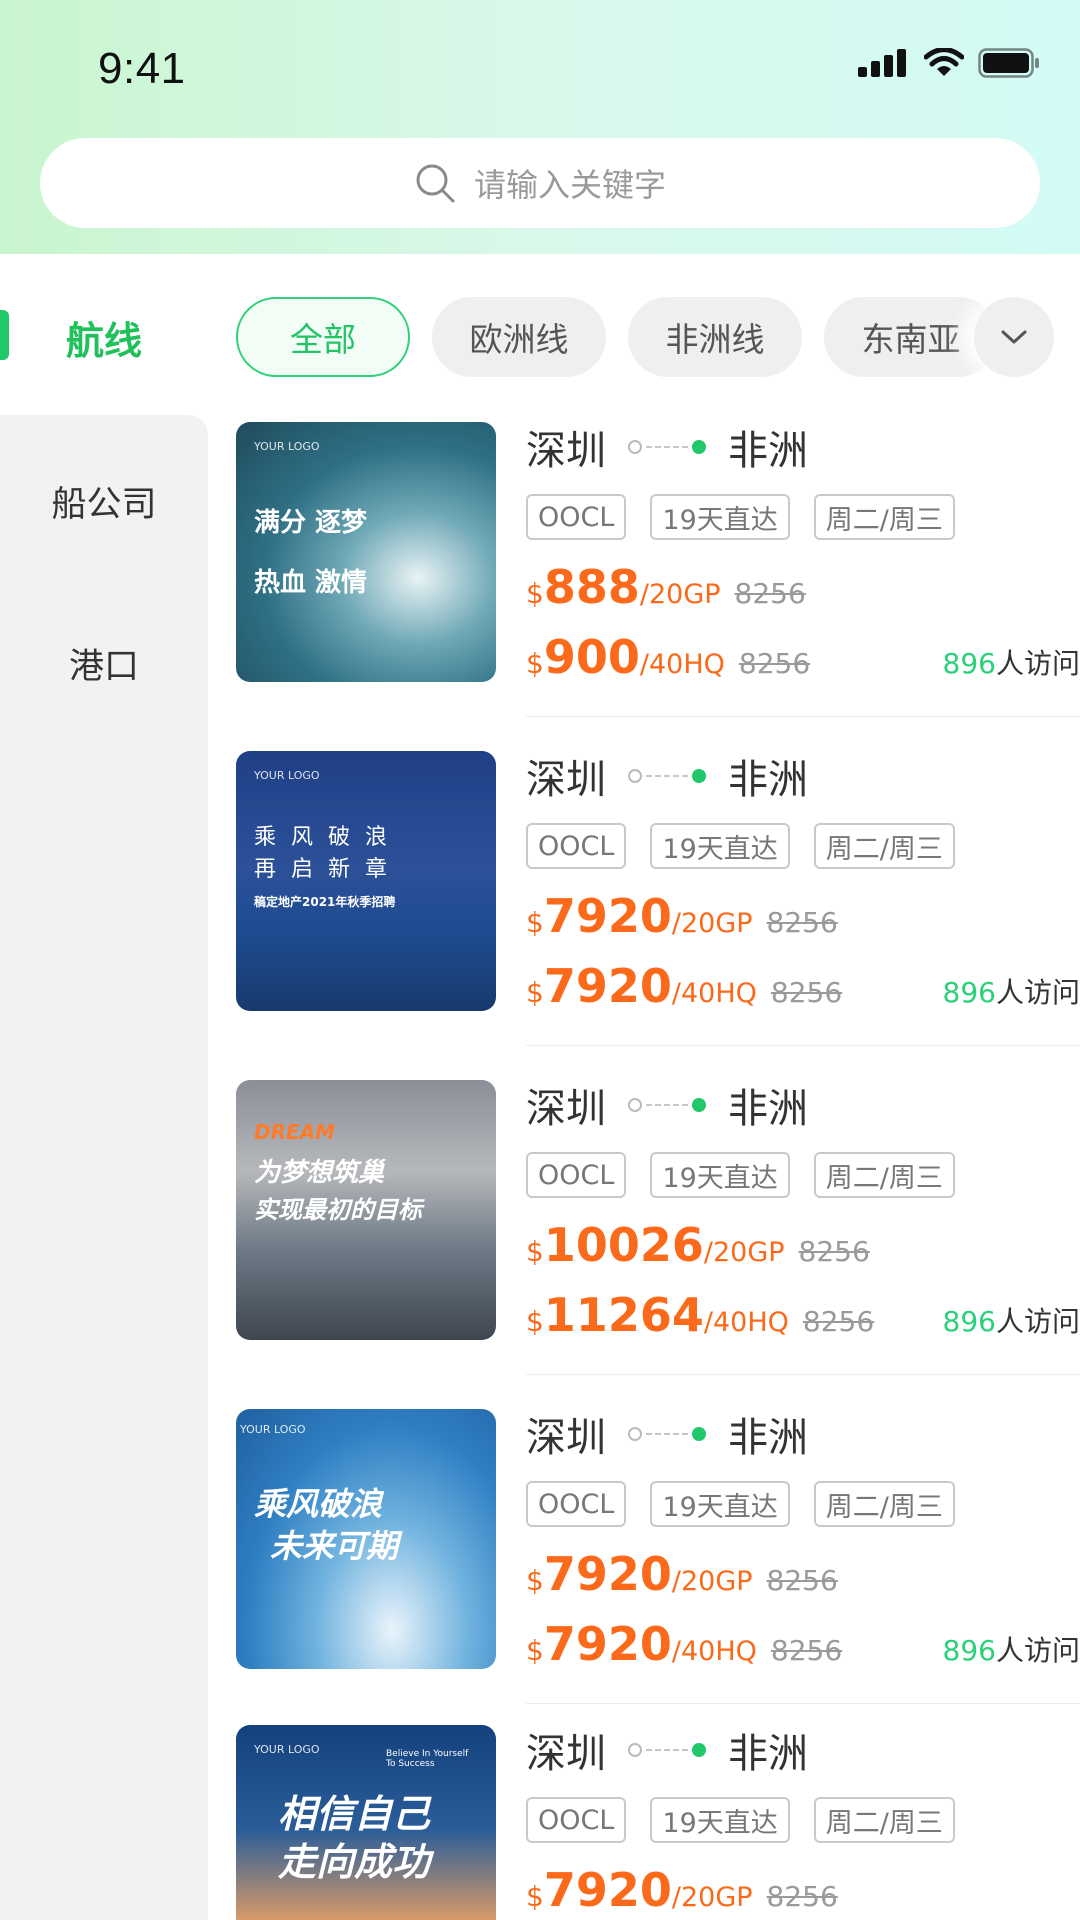 The width and height of the screenshot is (1080, 1920). I want to click on status-icons, so click(949, 63).